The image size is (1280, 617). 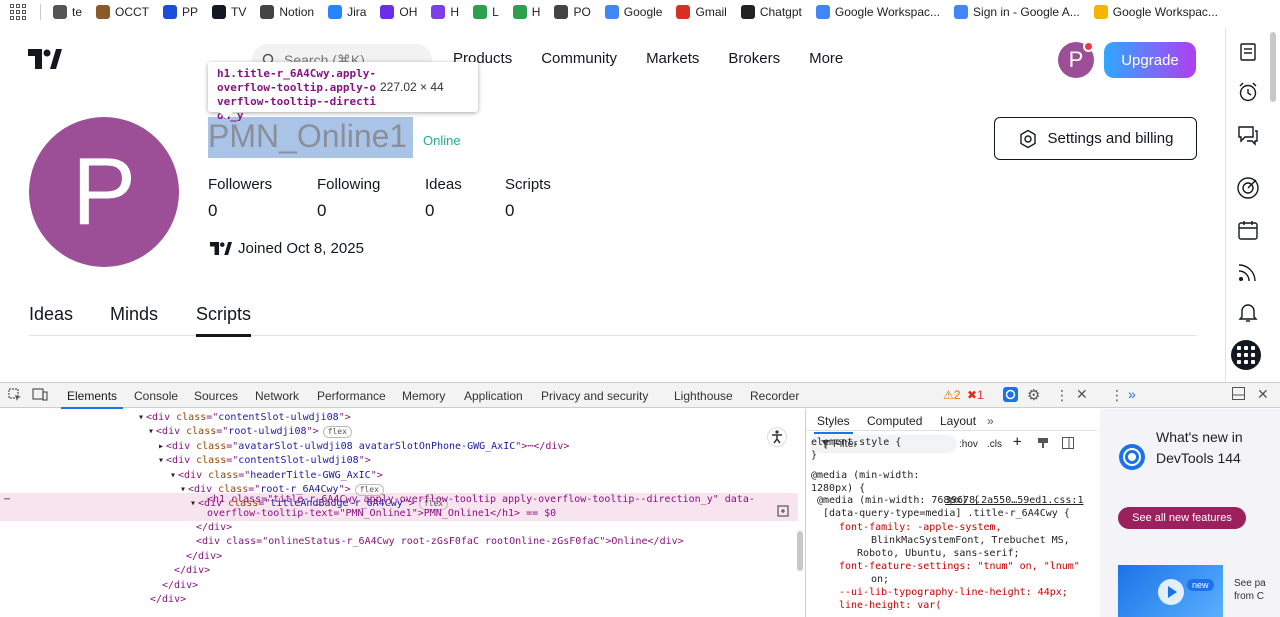 I want to click on devtools-tab-elements: Elements, so click(x=92, y=399).